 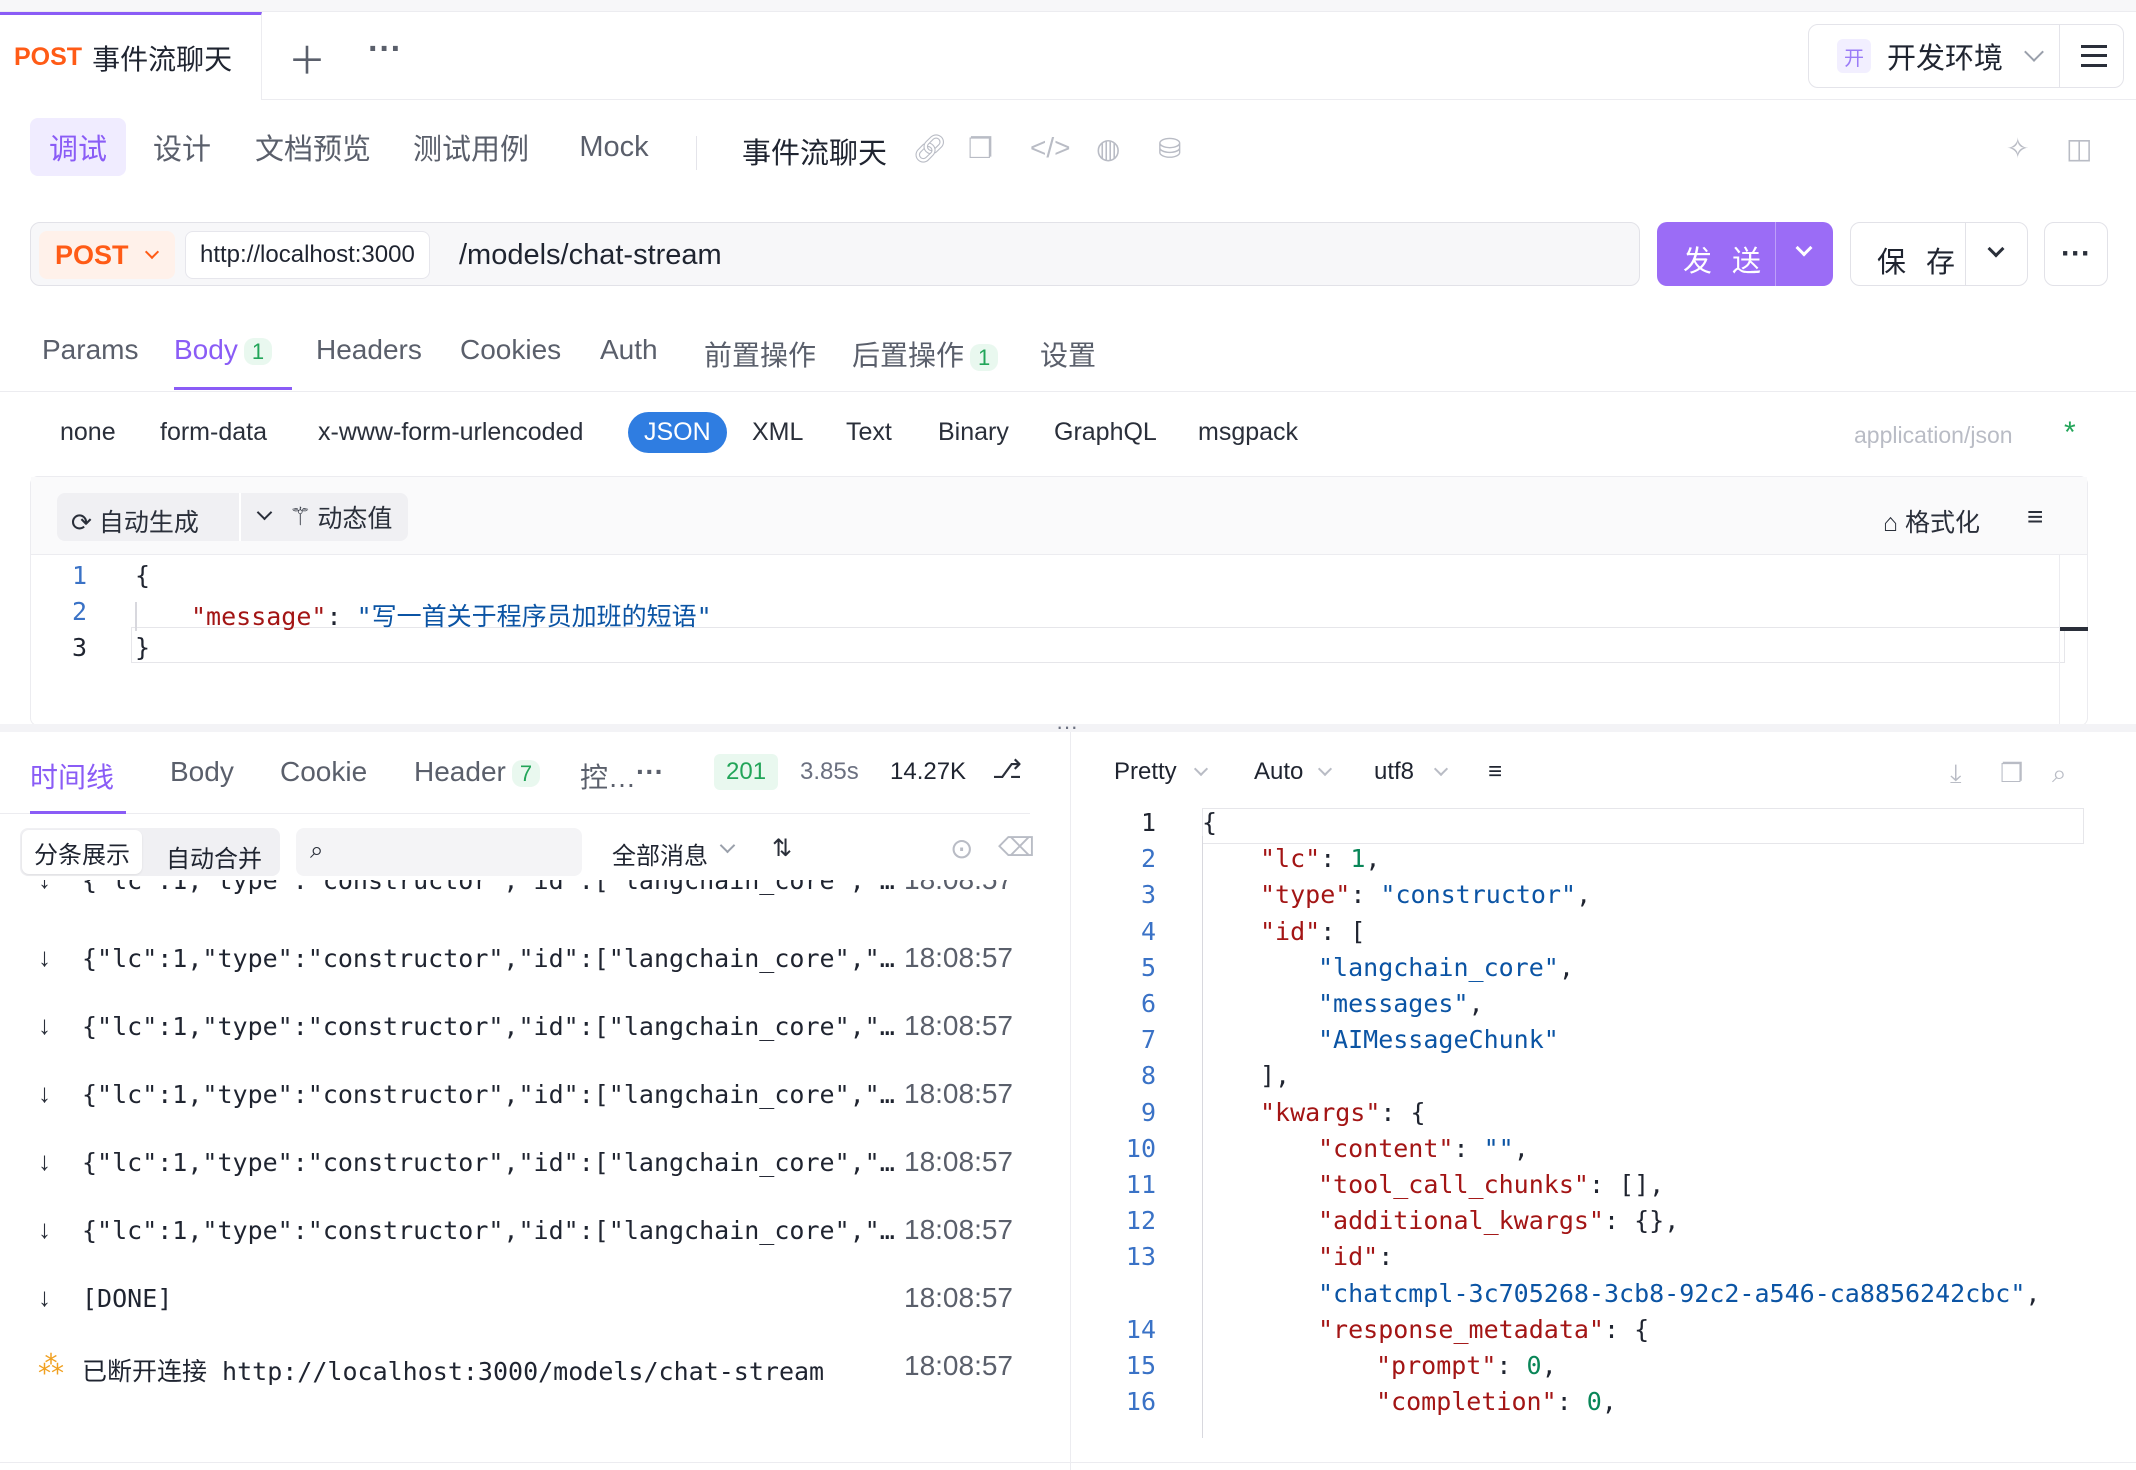 I want to click on format-button: ⌂ 格式化, so click(x=1931, y=521).